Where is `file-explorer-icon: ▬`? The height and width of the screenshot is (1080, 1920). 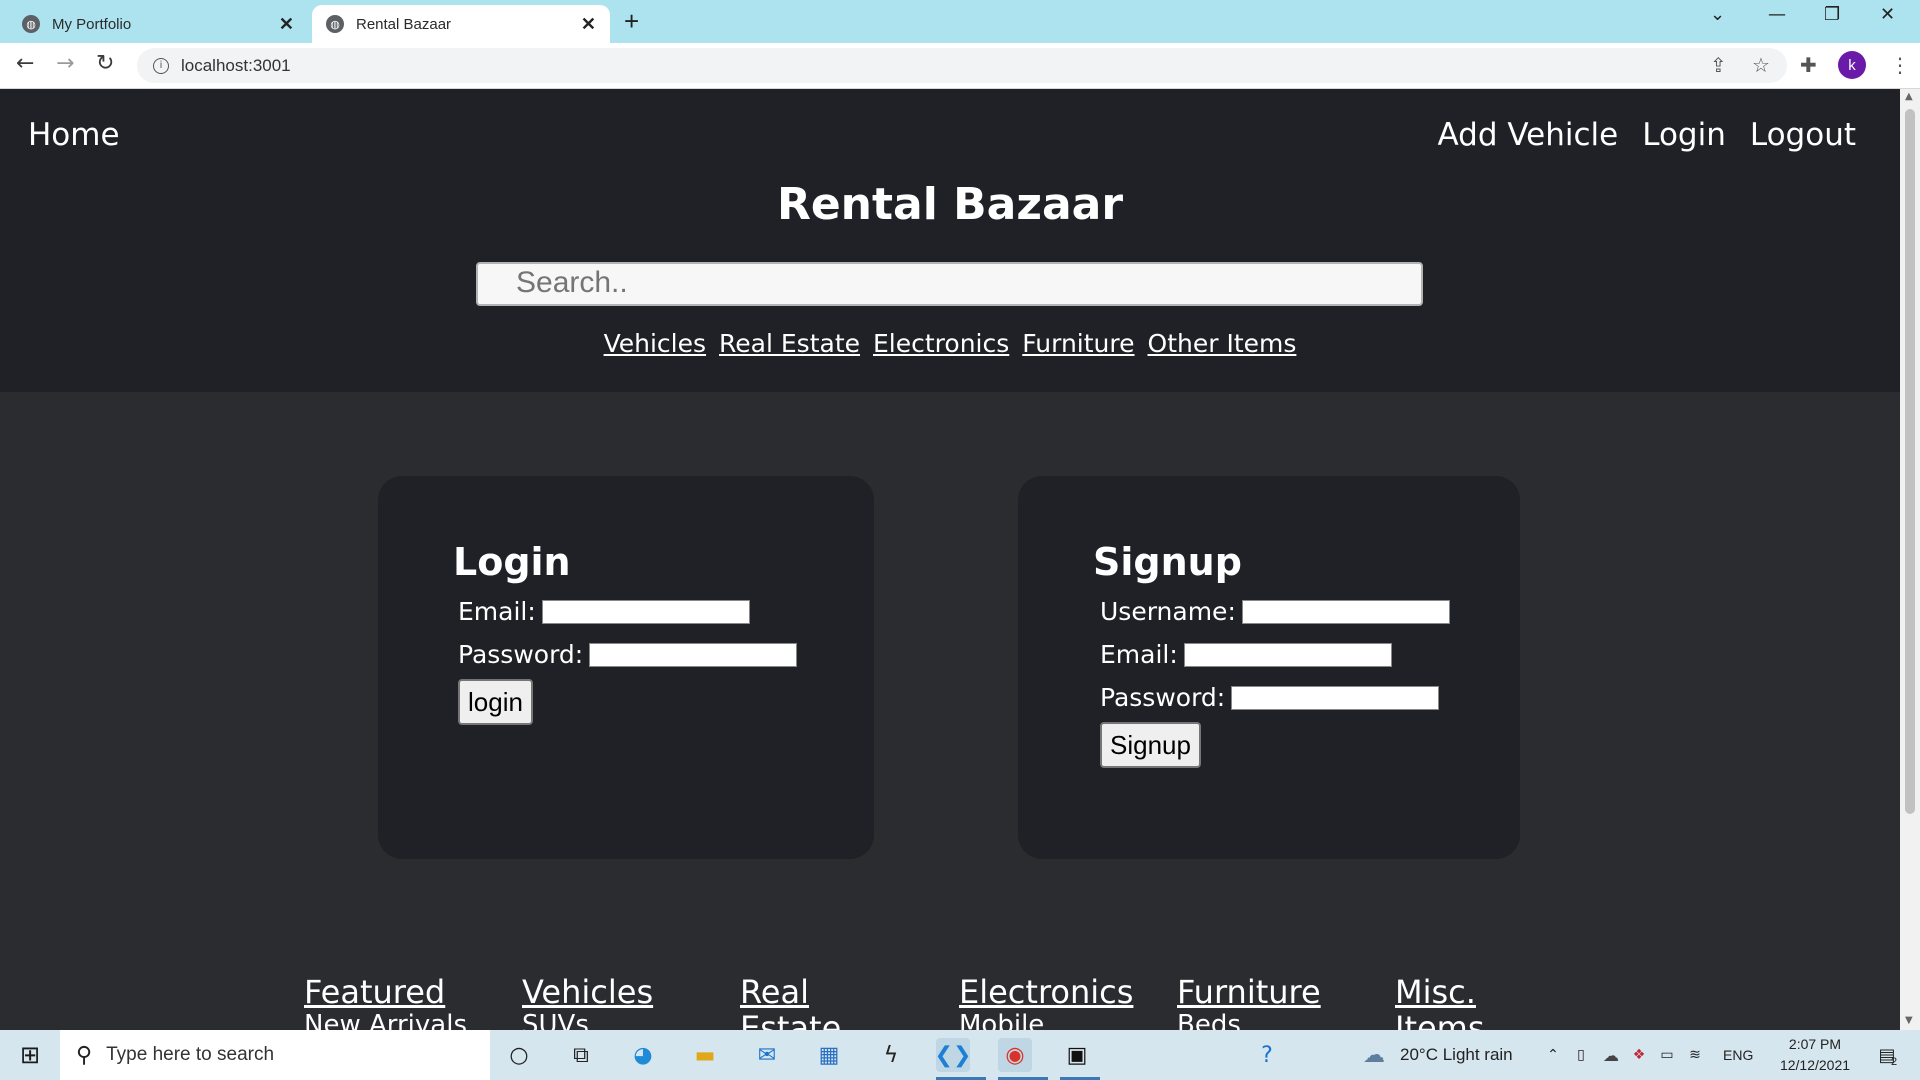 file-explorer-icon: ▬ is located at coordinates (705, 1055).